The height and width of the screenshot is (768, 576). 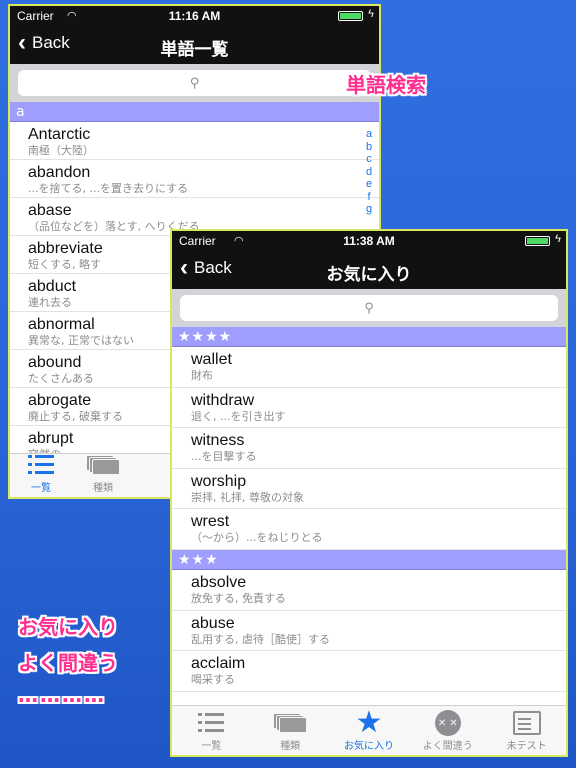 What do you see at coordinates (194, 141) in the screenshot?
I see `list-item: Antarctic 南極（大陸）` at bounding box center [194, 141].